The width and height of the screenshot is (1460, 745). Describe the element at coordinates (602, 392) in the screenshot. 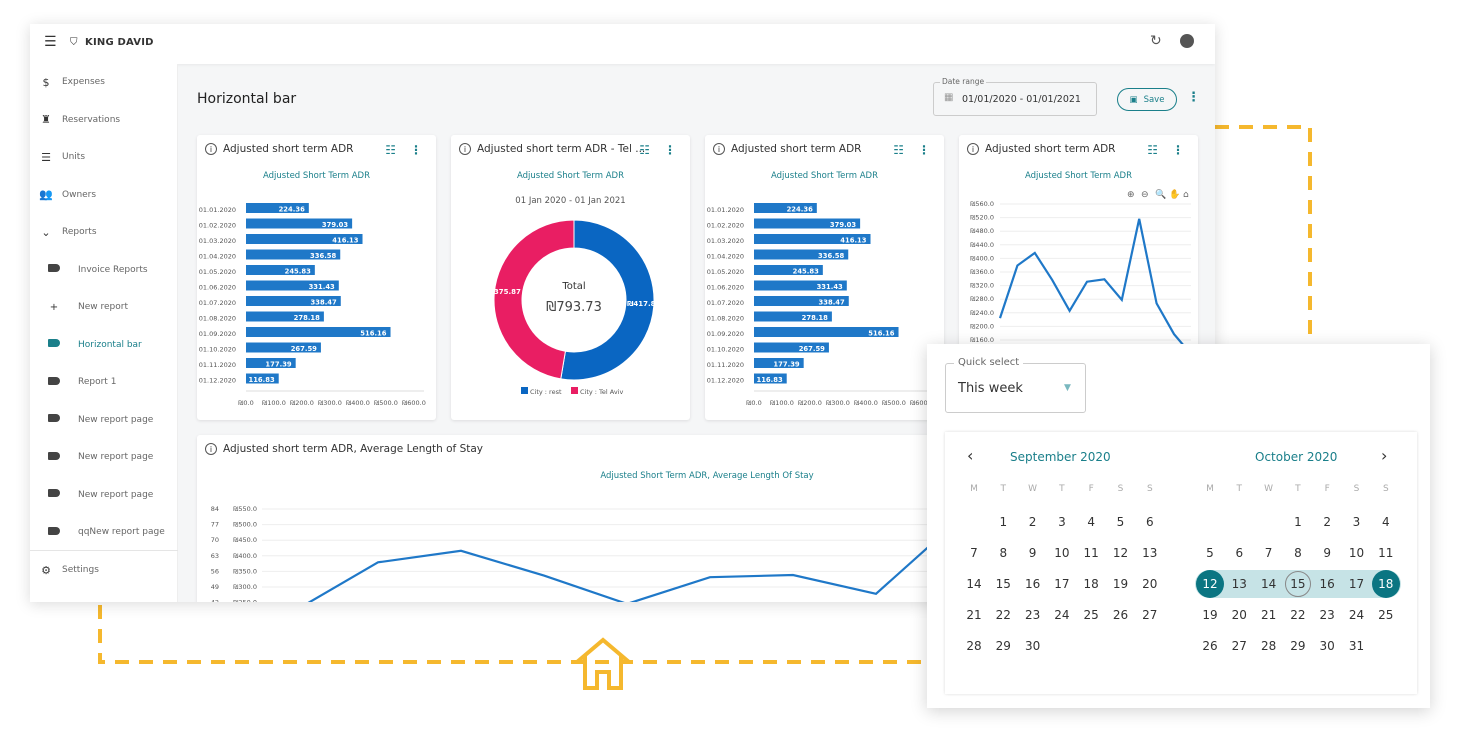

I see `legend-label: City : Tel Aviv` at that location.